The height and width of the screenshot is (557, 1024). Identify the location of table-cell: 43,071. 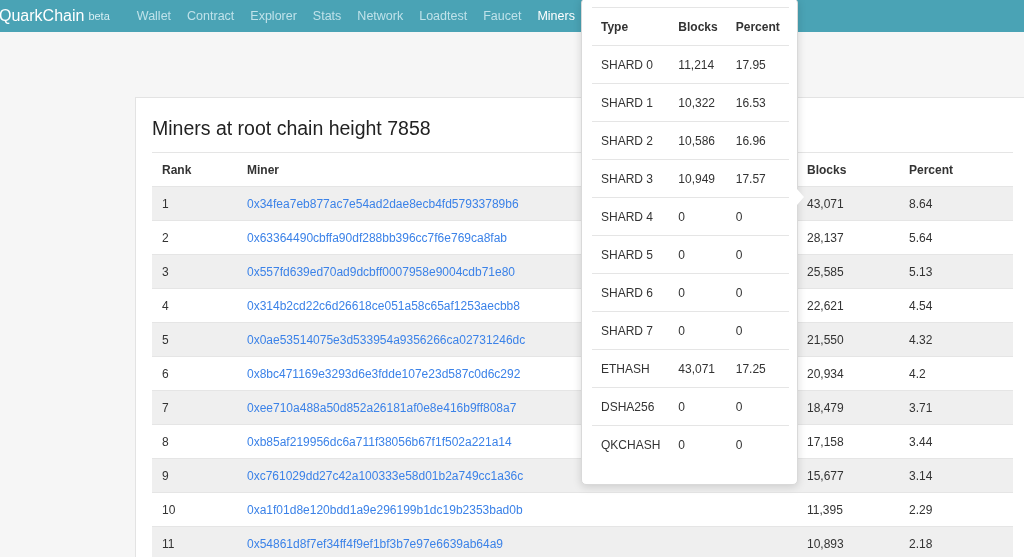
(698, 368).